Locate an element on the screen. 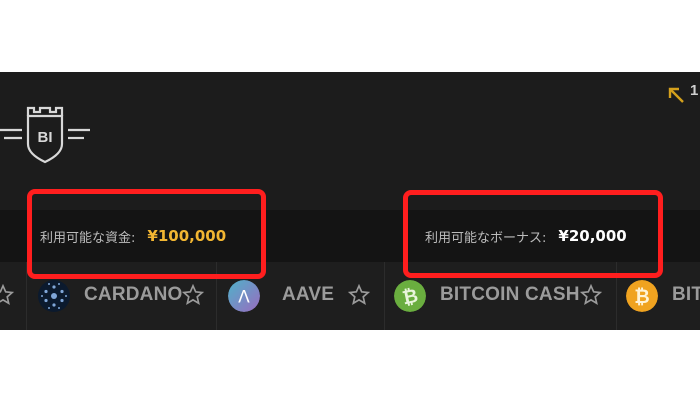  highlight-box-bonus is located at coordinates (533, 234).